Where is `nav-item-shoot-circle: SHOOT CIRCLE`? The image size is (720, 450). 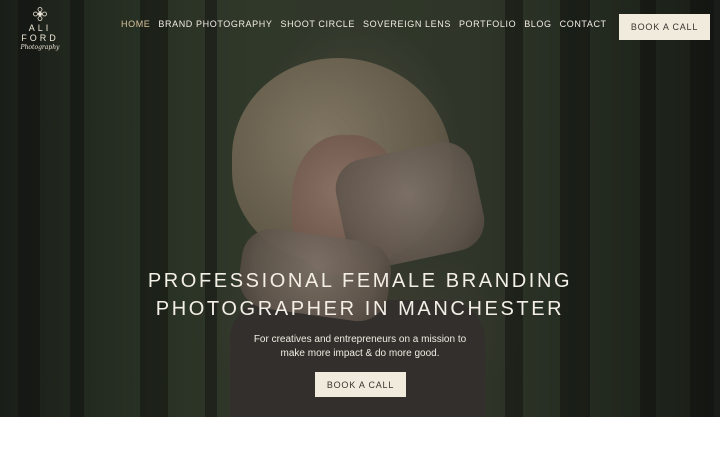 nav-item-shoot-circle: SHOOT CIRCLE is located at coordinates (317, 24).